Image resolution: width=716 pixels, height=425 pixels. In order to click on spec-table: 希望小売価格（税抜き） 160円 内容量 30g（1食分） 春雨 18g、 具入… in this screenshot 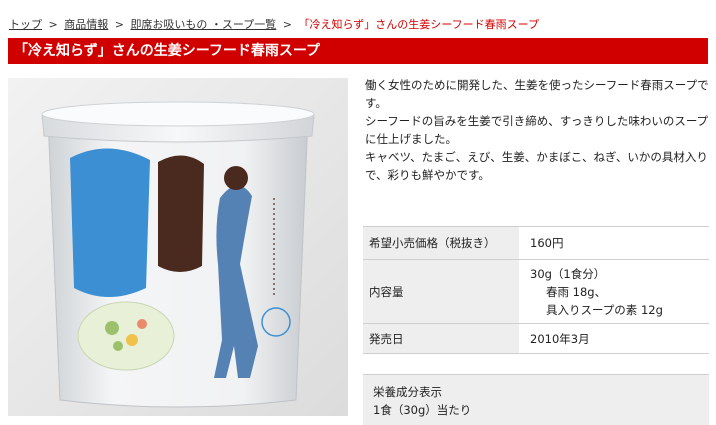, I will do `click(536, 290)`.